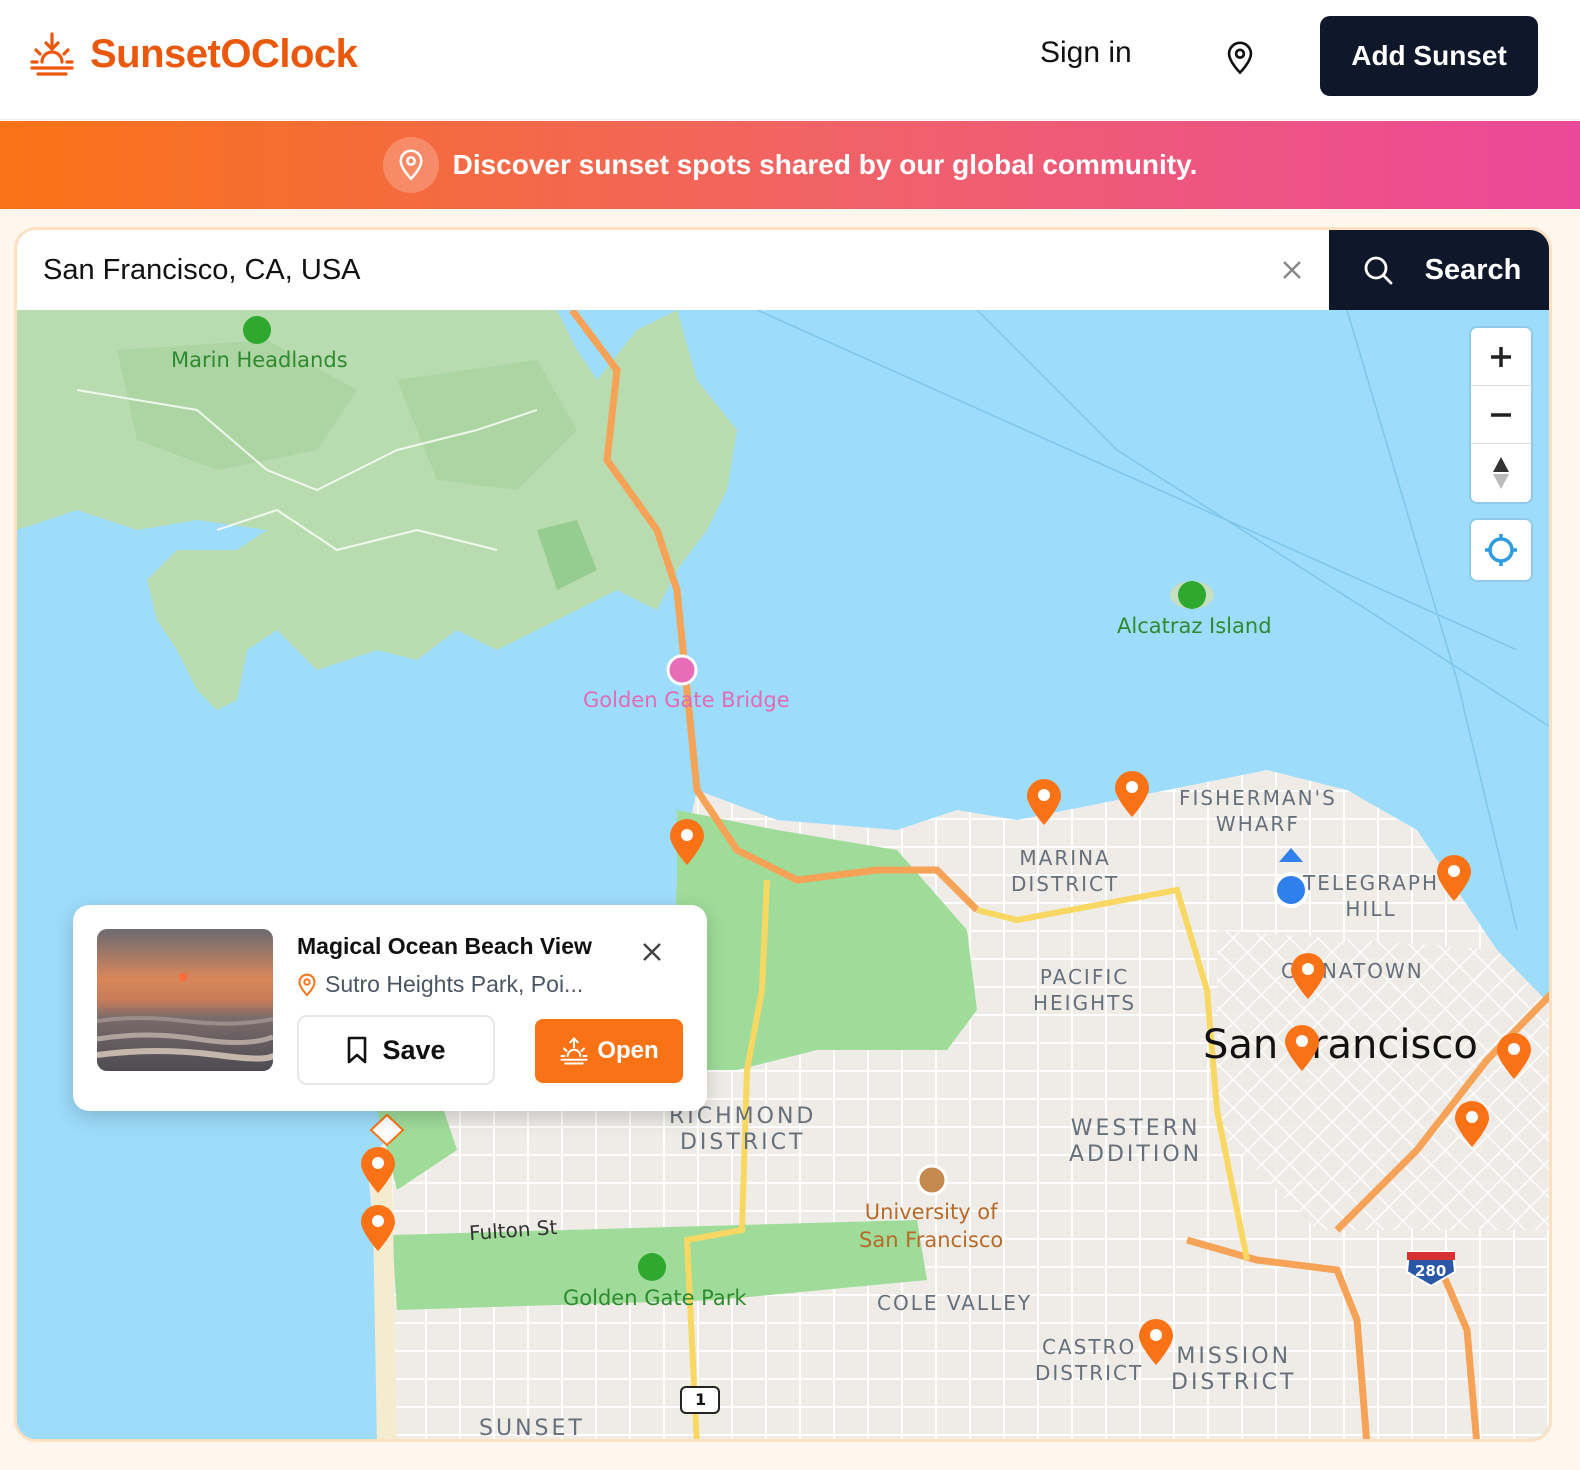 Image resolution: width=1580 pixels, height=1470 pixels. I want to click on crosshair-icon, so click(1501, 550).